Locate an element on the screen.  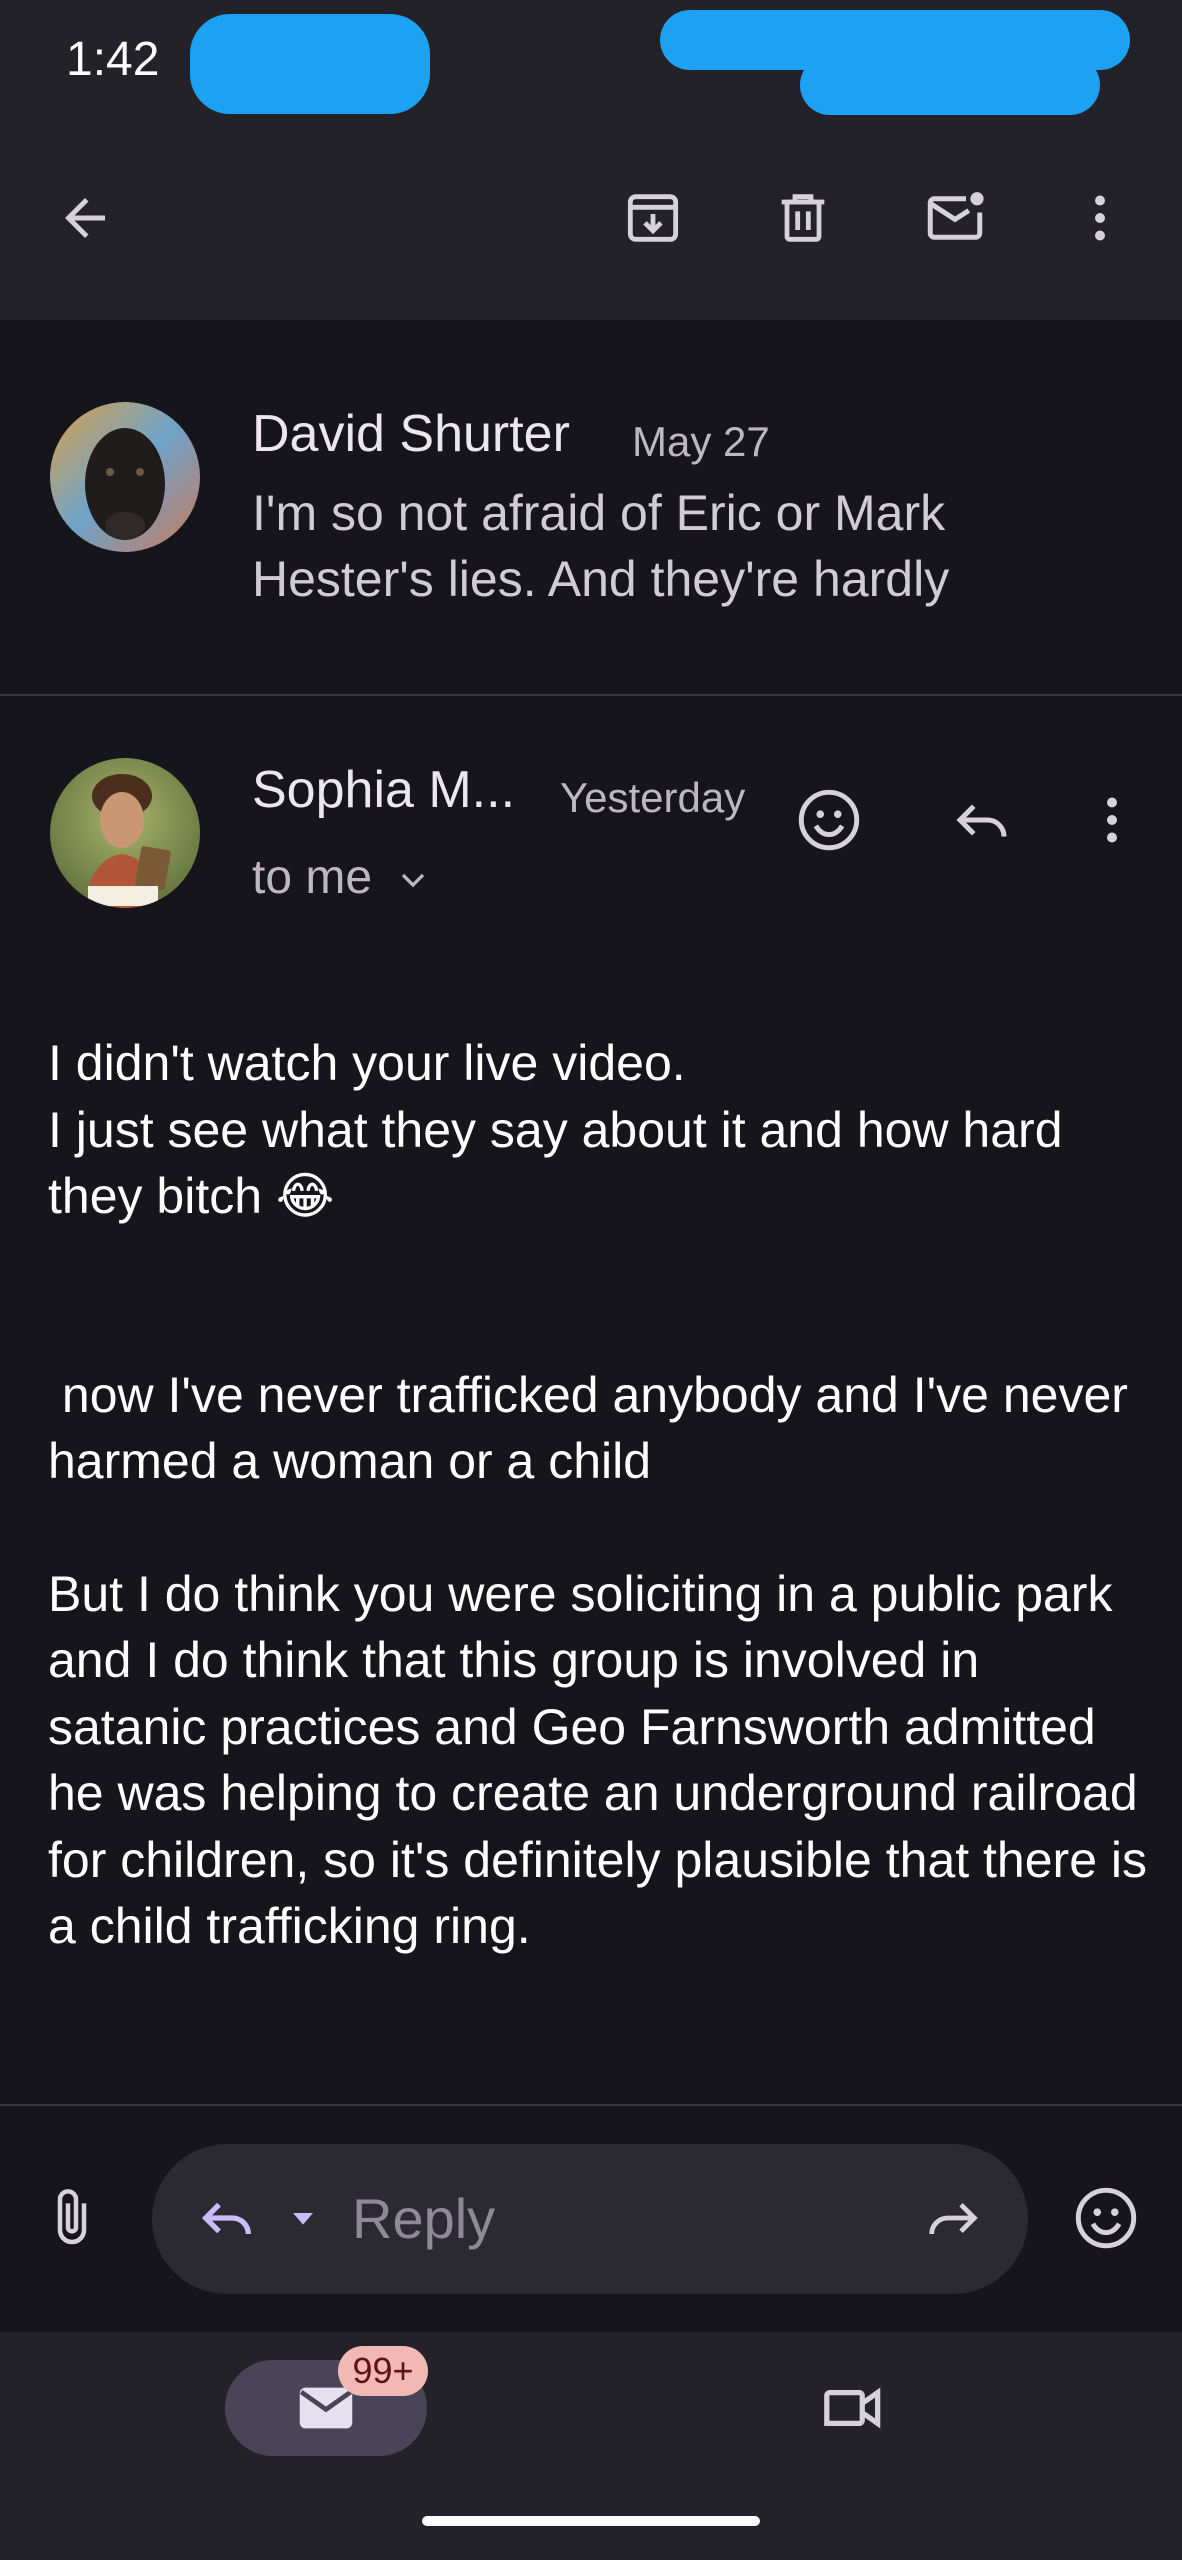
unread-count-badge: 99+ is located at coordinates (383, 2371).